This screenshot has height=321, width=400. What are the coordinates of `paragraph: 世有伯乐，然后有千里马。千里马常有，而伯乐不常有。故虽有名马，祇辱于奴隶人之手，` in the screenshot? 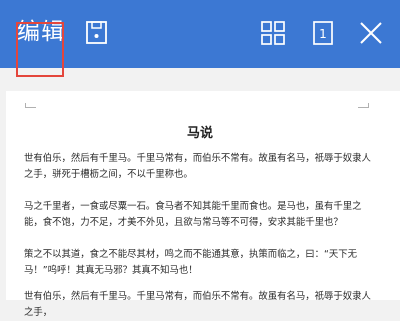 It's located at (197, 304).